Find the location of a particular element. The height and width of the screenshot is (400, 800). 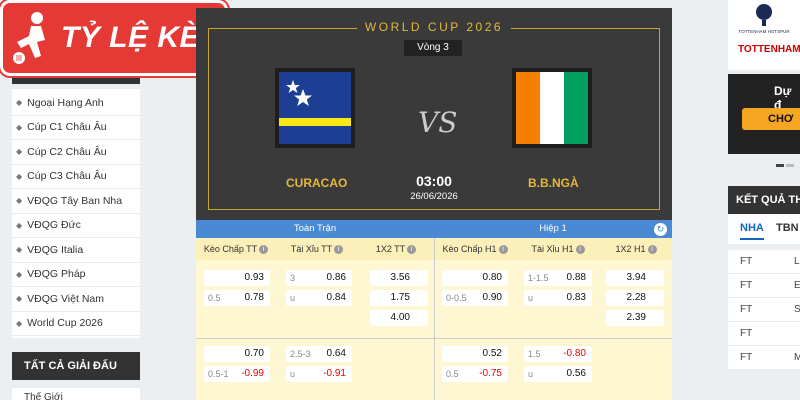

odds-value: 1.75 is located at coordinates (400, 297).